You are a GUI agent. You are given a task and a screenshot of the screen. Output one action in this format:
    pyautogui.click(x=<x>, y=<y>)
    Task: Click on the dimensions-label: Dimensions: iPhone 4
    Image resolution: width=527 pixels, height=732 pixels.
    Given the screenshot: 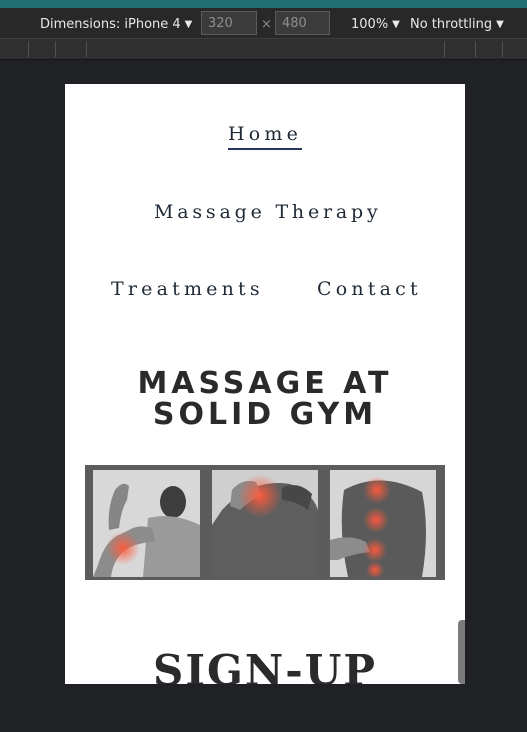 What is the action you would take?
    pyautogui.click(x=110, y=24)
    